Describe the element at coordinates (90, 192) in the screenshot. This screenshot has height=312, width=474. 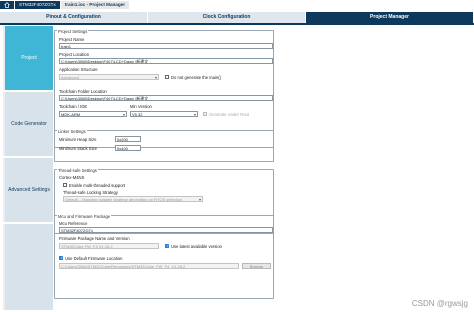
I see `locking-strategy-label: Thread-safe Locking Strategy` at that location.